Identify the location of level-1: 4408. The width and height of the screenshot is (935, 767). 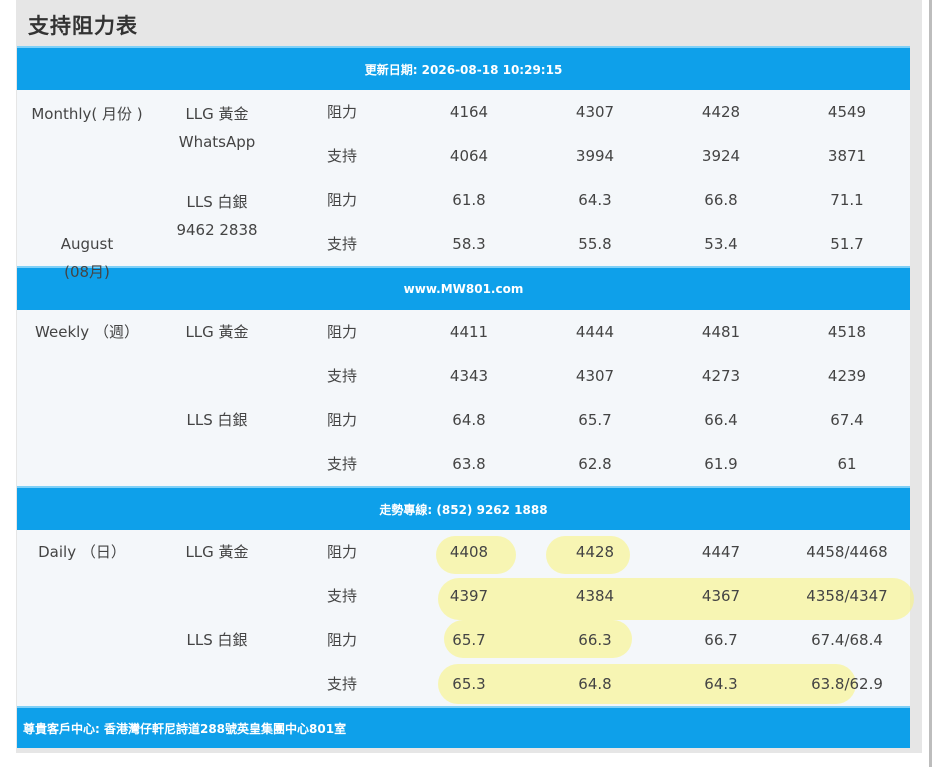
(469, 552).